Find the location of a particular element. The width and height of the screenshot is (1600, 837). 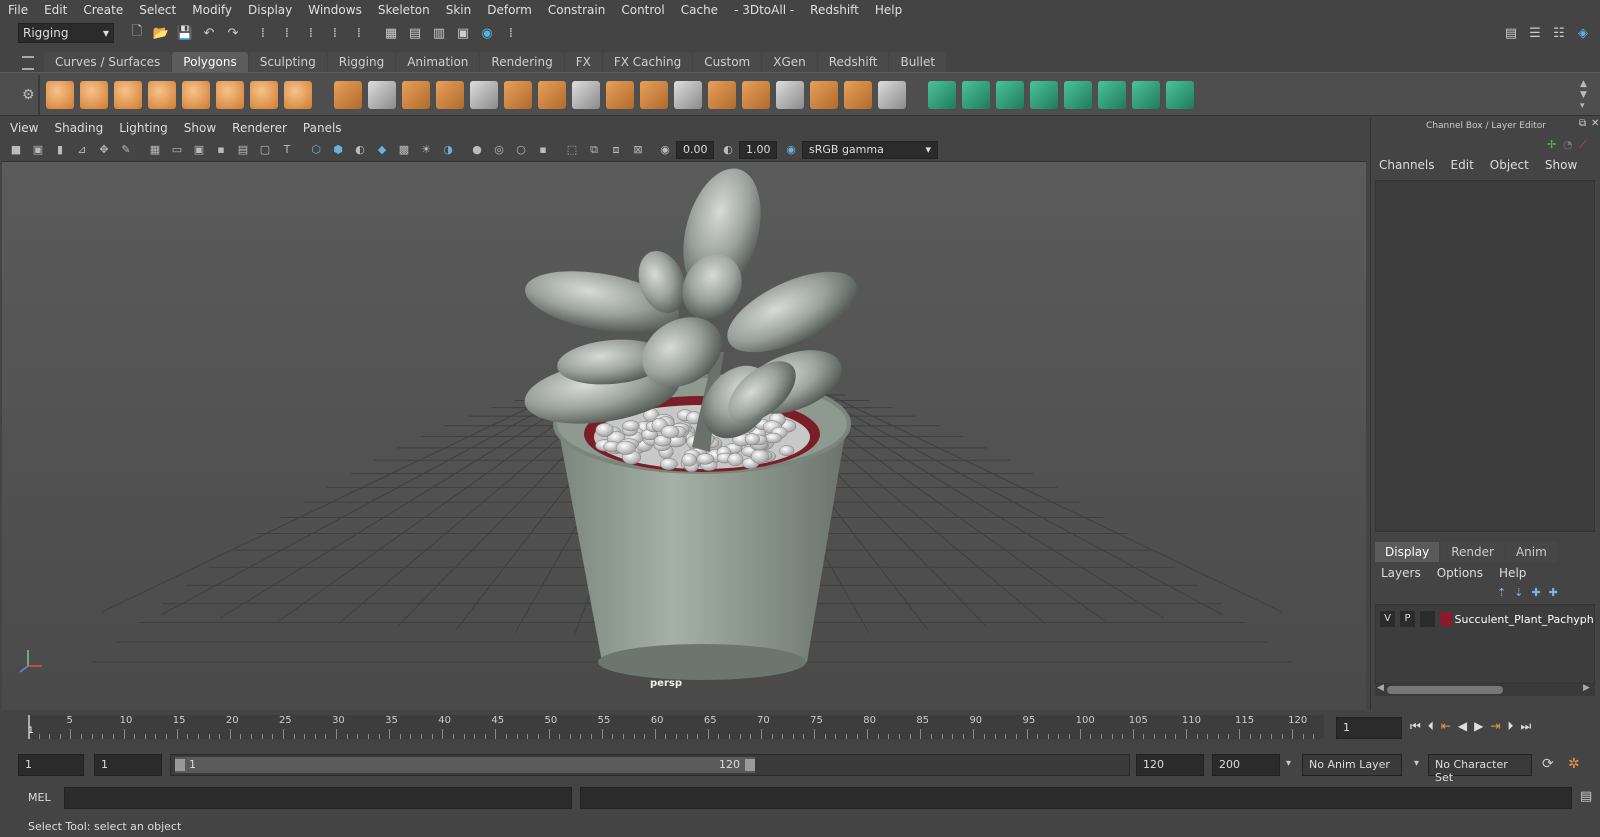

view-transform-dropdown: sRGB gamma ▾ is located at coordinates (870, 149).